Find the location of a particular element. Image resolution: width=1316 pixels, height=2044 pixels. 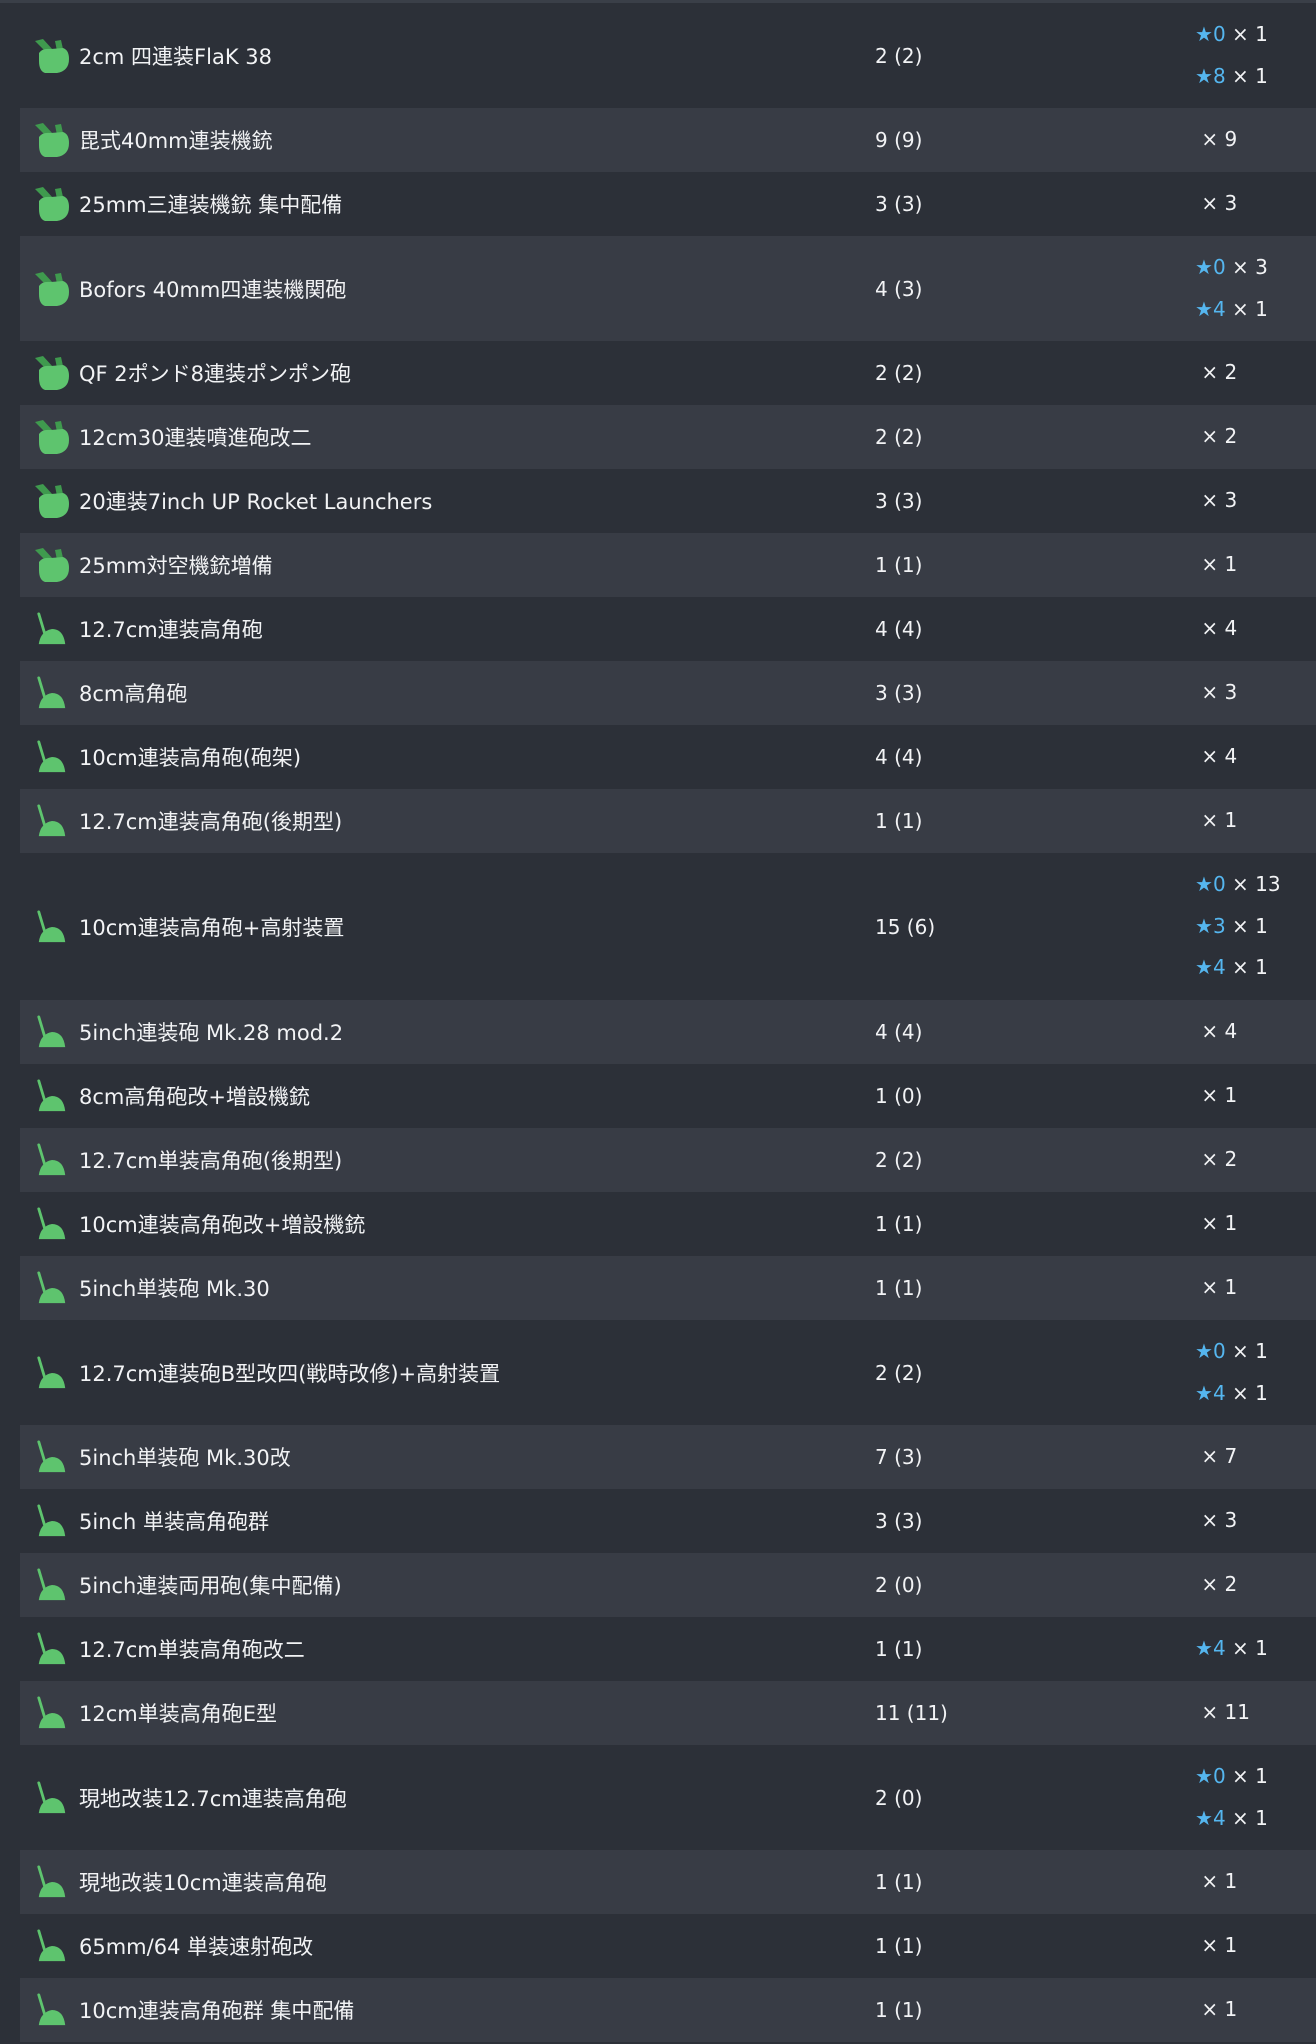

table-row: 現地改装10cm連装高角砲 1 (1) × 1 is located at coordinates (668, 1882).